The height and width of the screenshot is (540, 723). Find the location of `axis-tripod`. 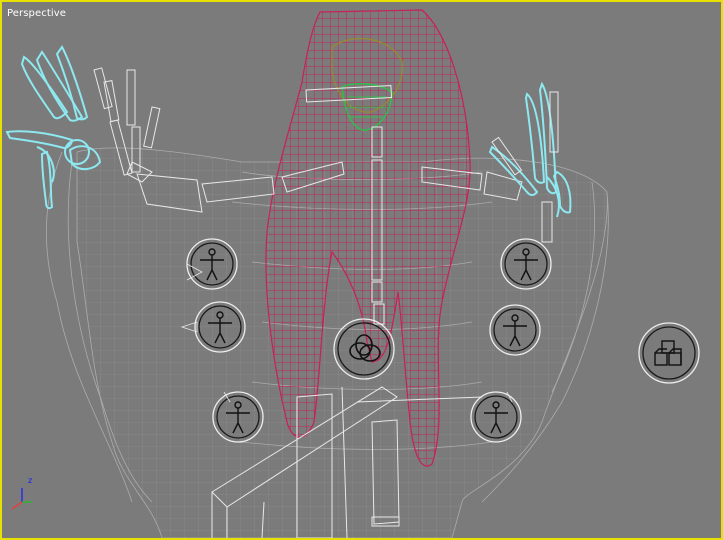

axis-tripod is located at coordinates (21, 499).